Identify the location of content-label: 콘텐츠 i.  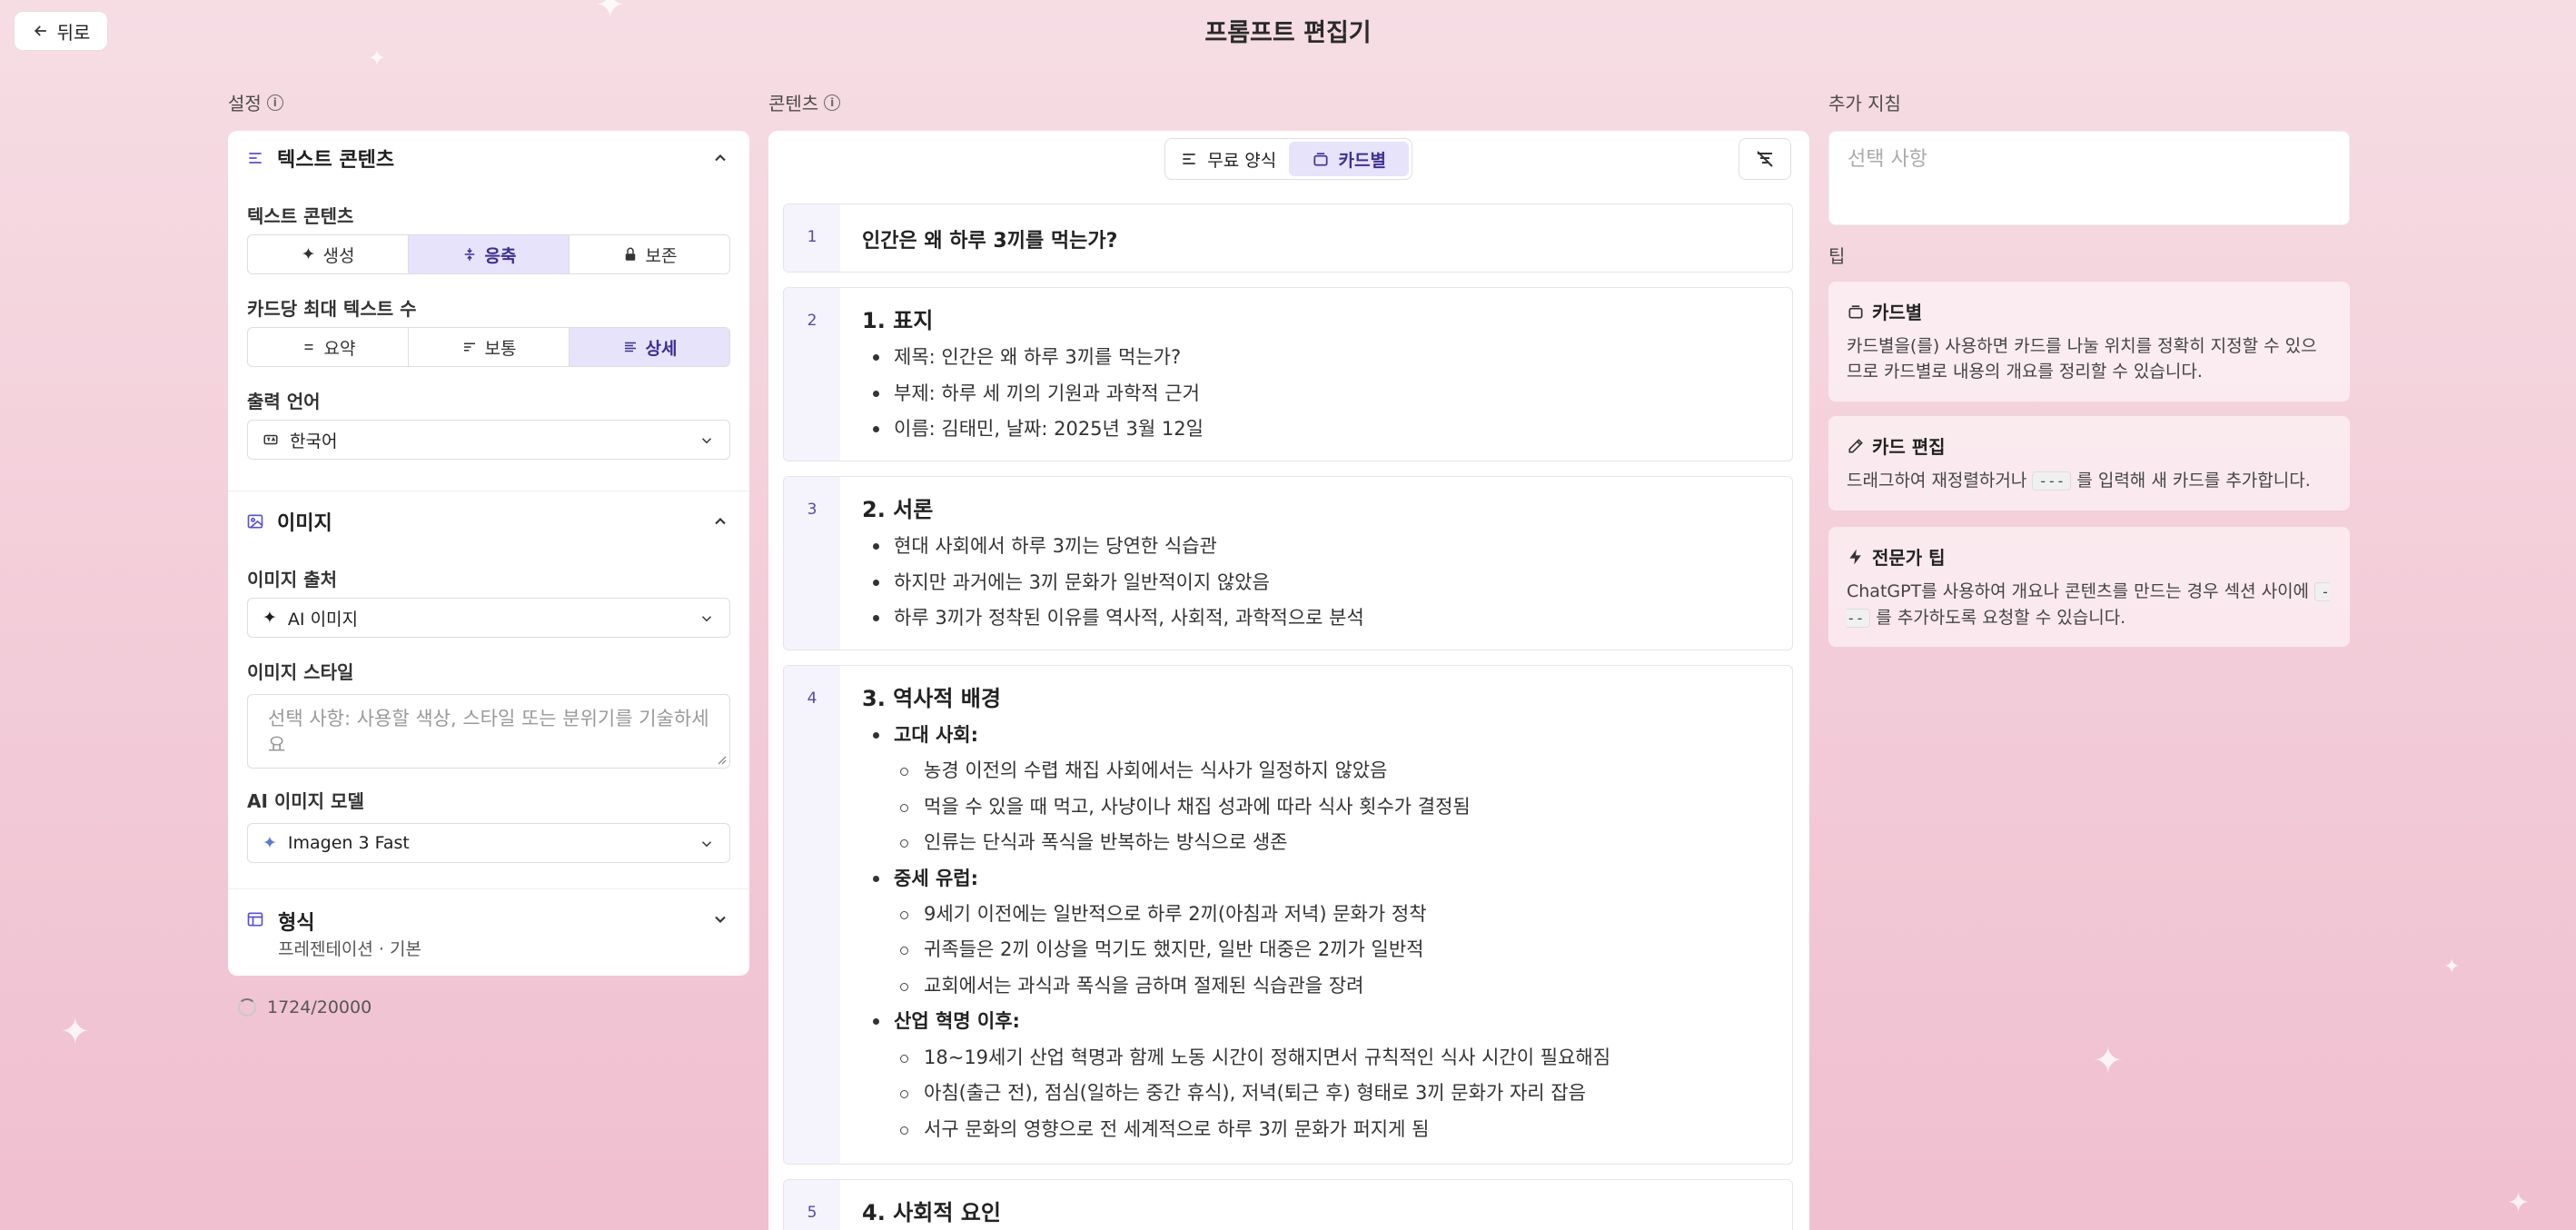
(804, 102).